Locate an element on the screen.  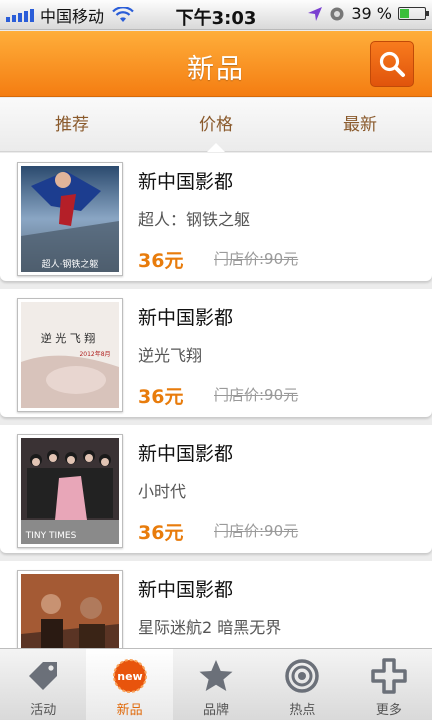
tab-price: 价格 is located at coordinates (216, 125).